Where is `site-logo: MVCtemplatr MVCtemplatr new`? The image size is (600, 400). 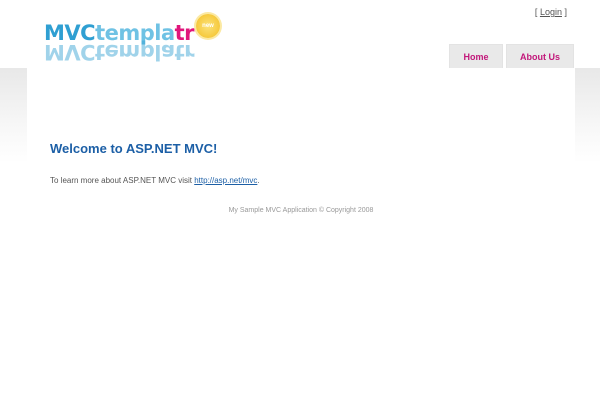 site-logo: MVCtemplatr MVCtemplatr new is located at coordinates (134, 40).